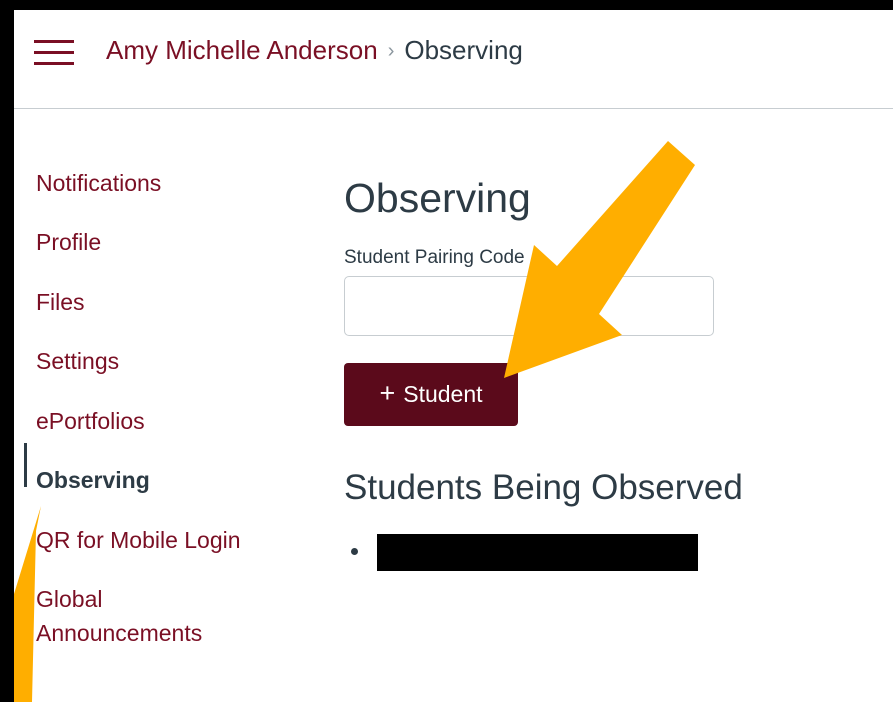 Image resolution: width=893 pixels, height=702 pixels. Describe the element at coordinates (54, 51) in the screenshot. I see `hamburger-icon` at that location.